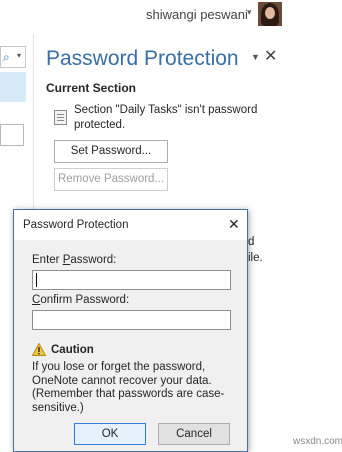  I want to click on dialog-titlebar: Password Protection ✕, so click(130, 225).